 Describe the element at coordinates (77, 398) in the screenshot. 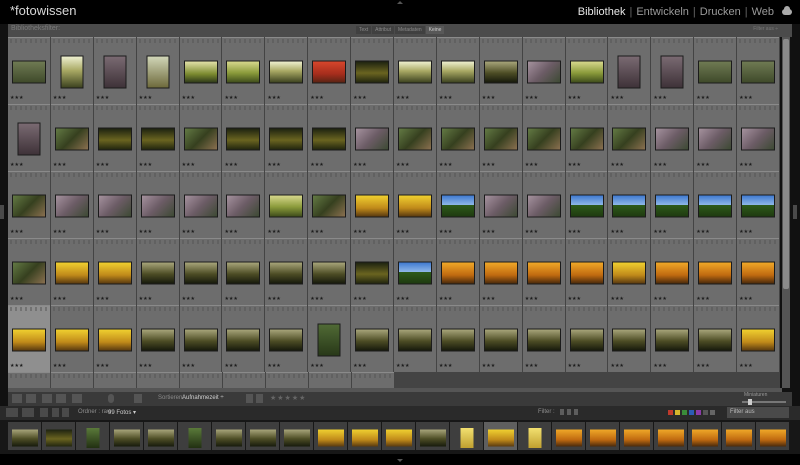

I see `people-view-button` at that location.